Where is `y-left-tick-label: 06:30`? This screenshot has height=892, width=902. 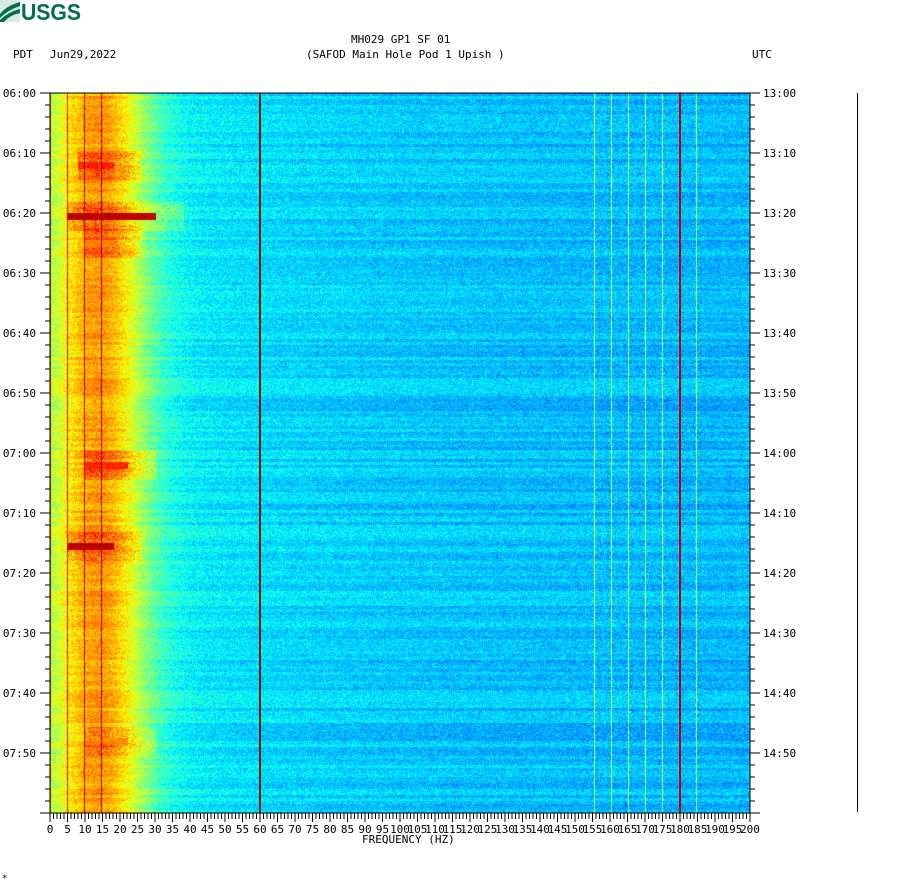
y-left-tick-label: 06:30 is located at coordinates (19, 273).